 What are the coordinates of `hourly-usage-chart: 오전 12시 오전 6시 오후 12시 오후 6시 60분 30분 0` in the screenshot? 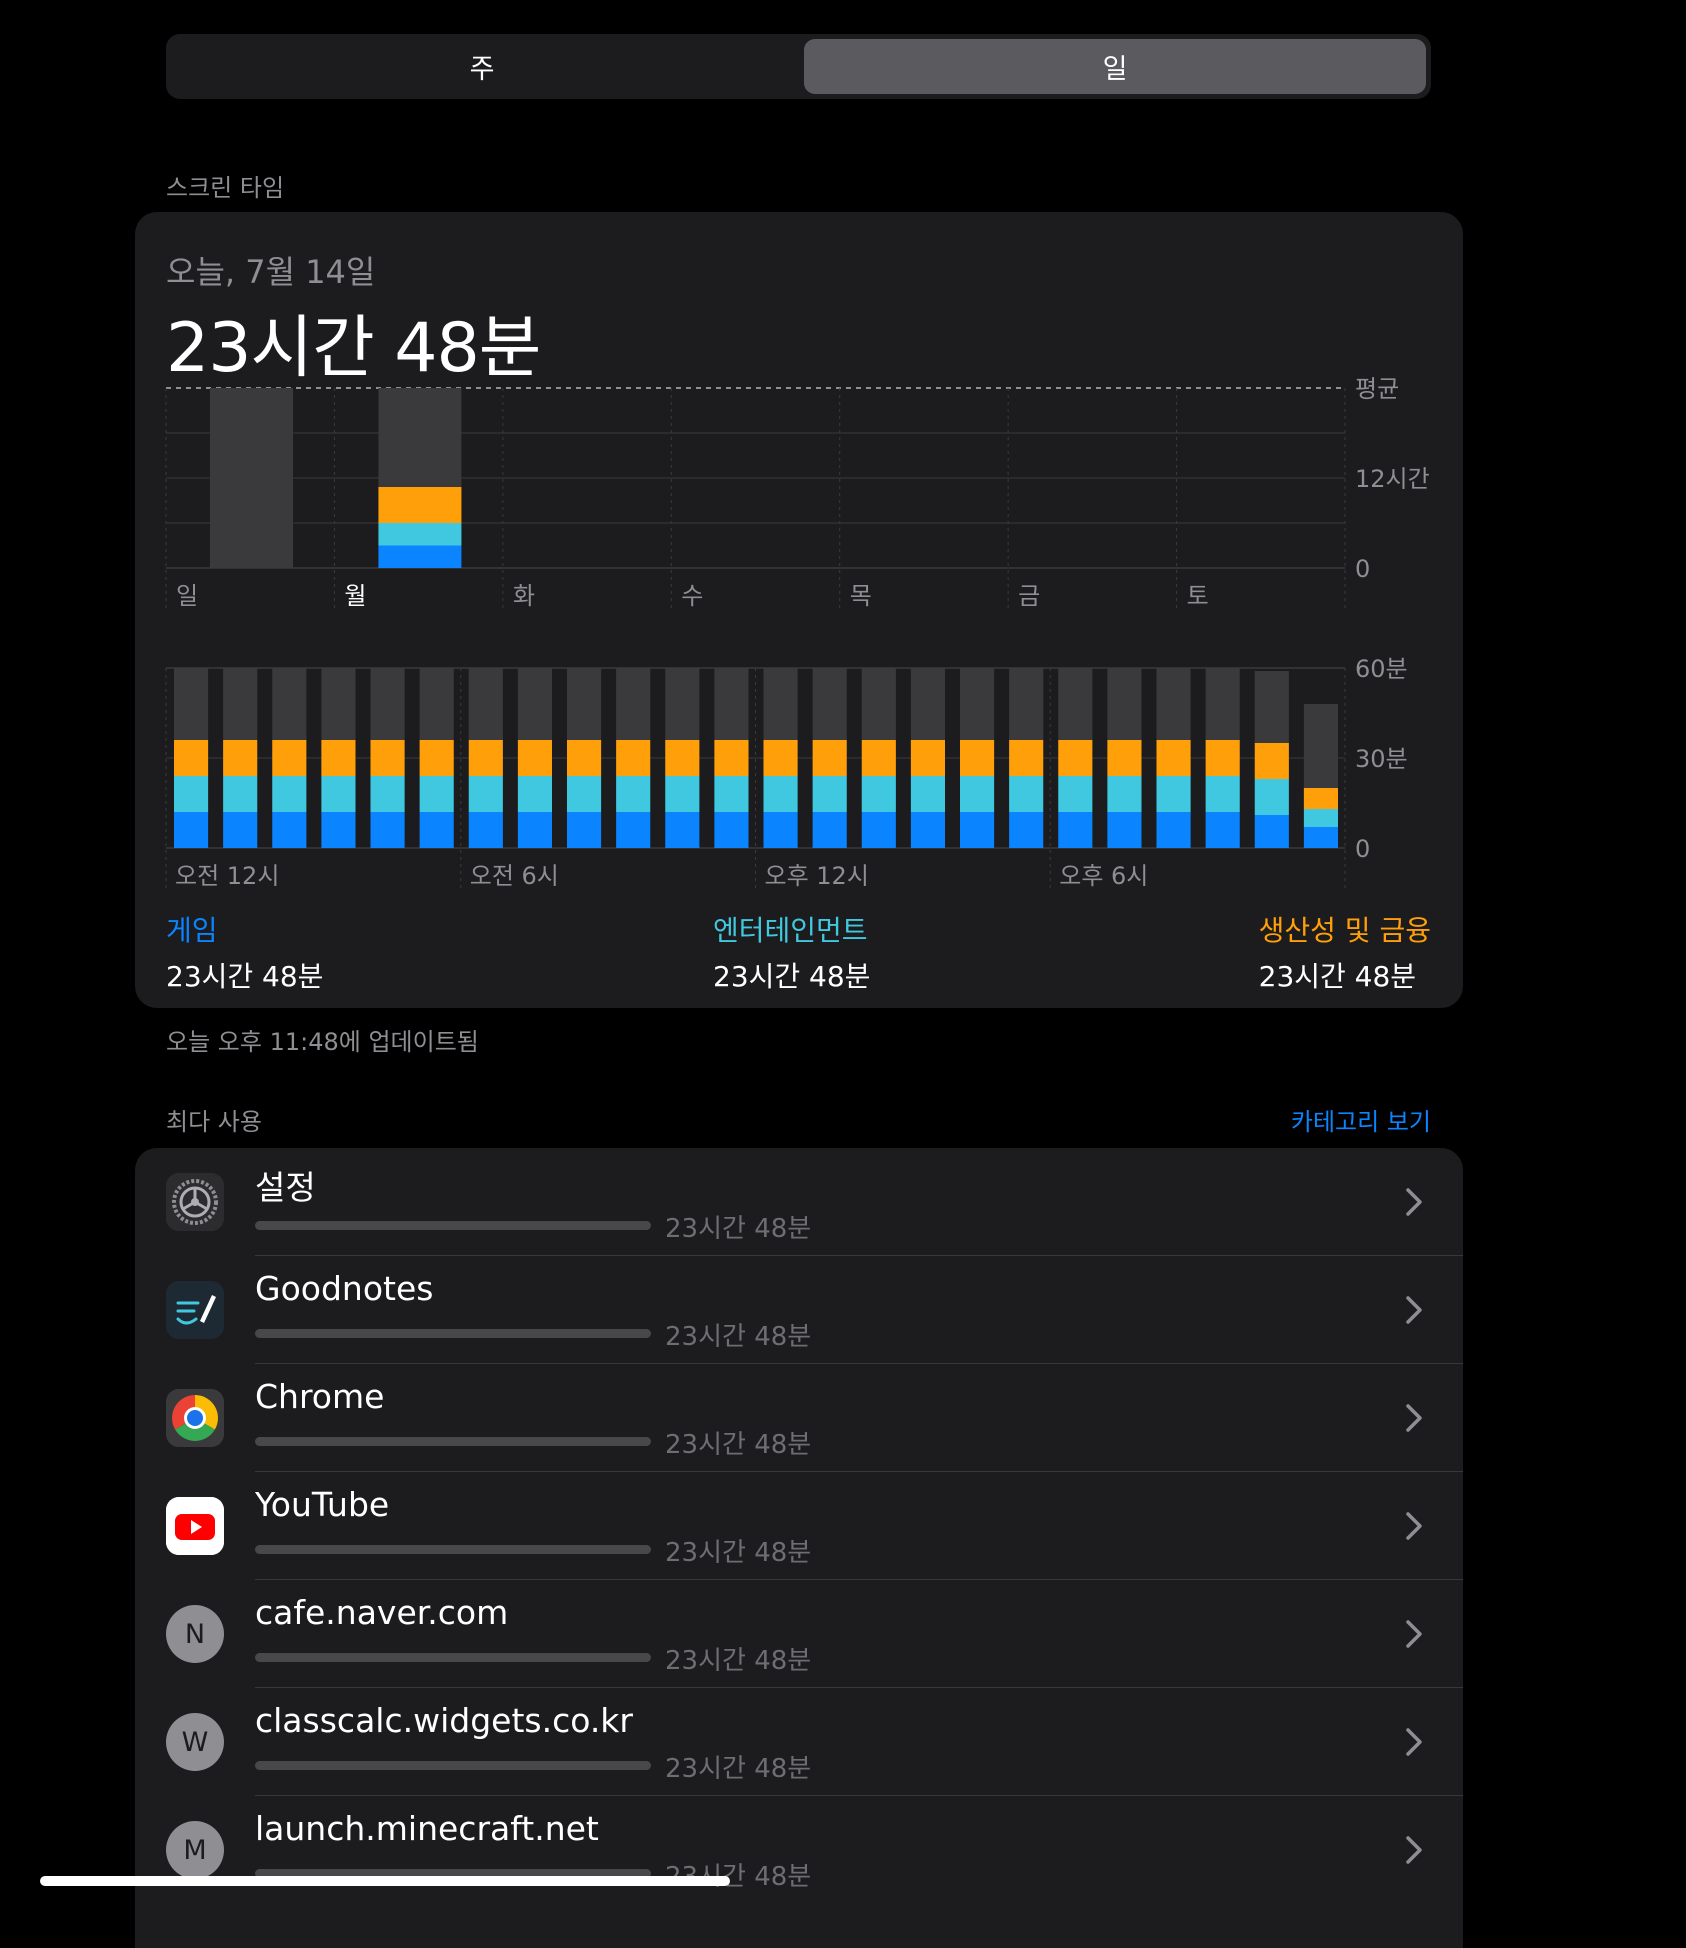 It's located at (786, 772).